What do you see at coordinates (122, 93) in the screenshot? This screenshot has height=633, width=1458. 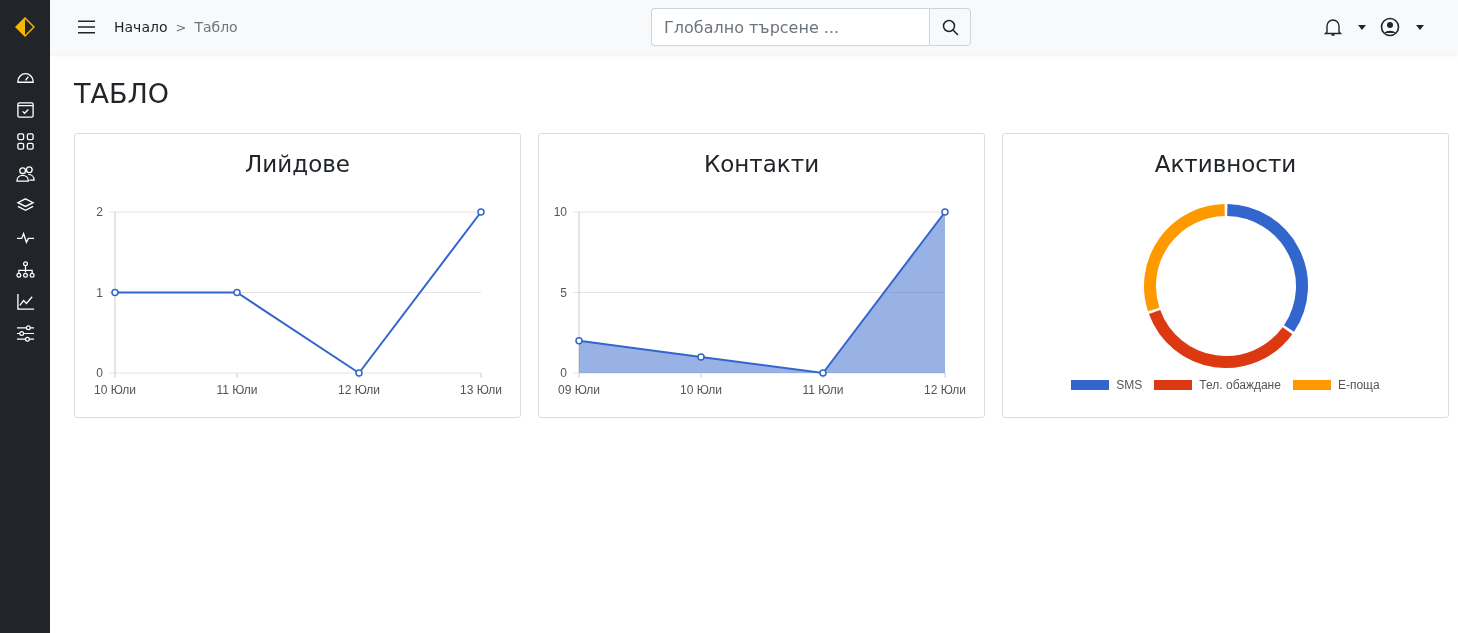 I see `page-title: ТАБЛО` at bounding box center [122, 93].